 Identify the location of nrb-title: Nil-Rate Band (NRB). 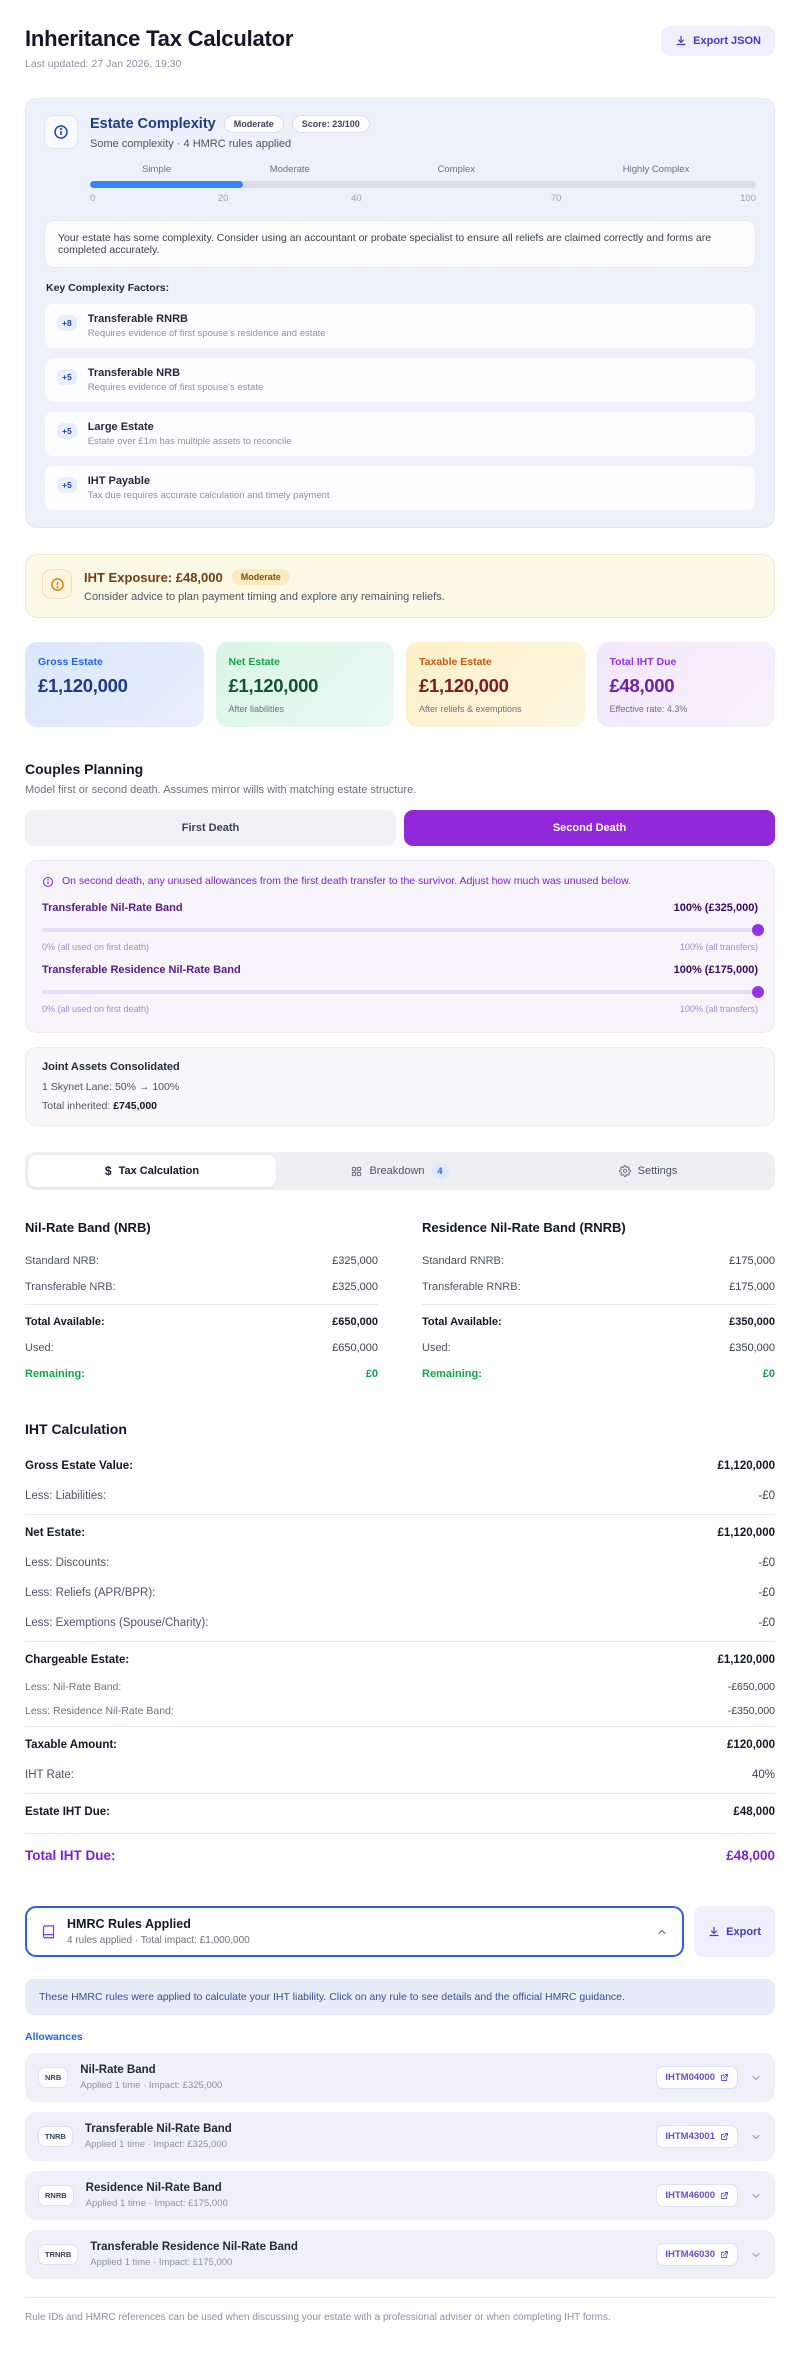
(88, 1227).